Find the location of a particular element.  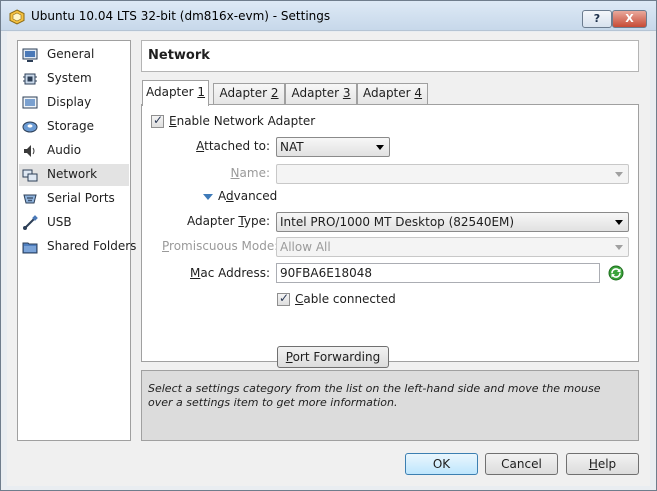

sidebar-item-label: General is located at coordinates (71, 54).